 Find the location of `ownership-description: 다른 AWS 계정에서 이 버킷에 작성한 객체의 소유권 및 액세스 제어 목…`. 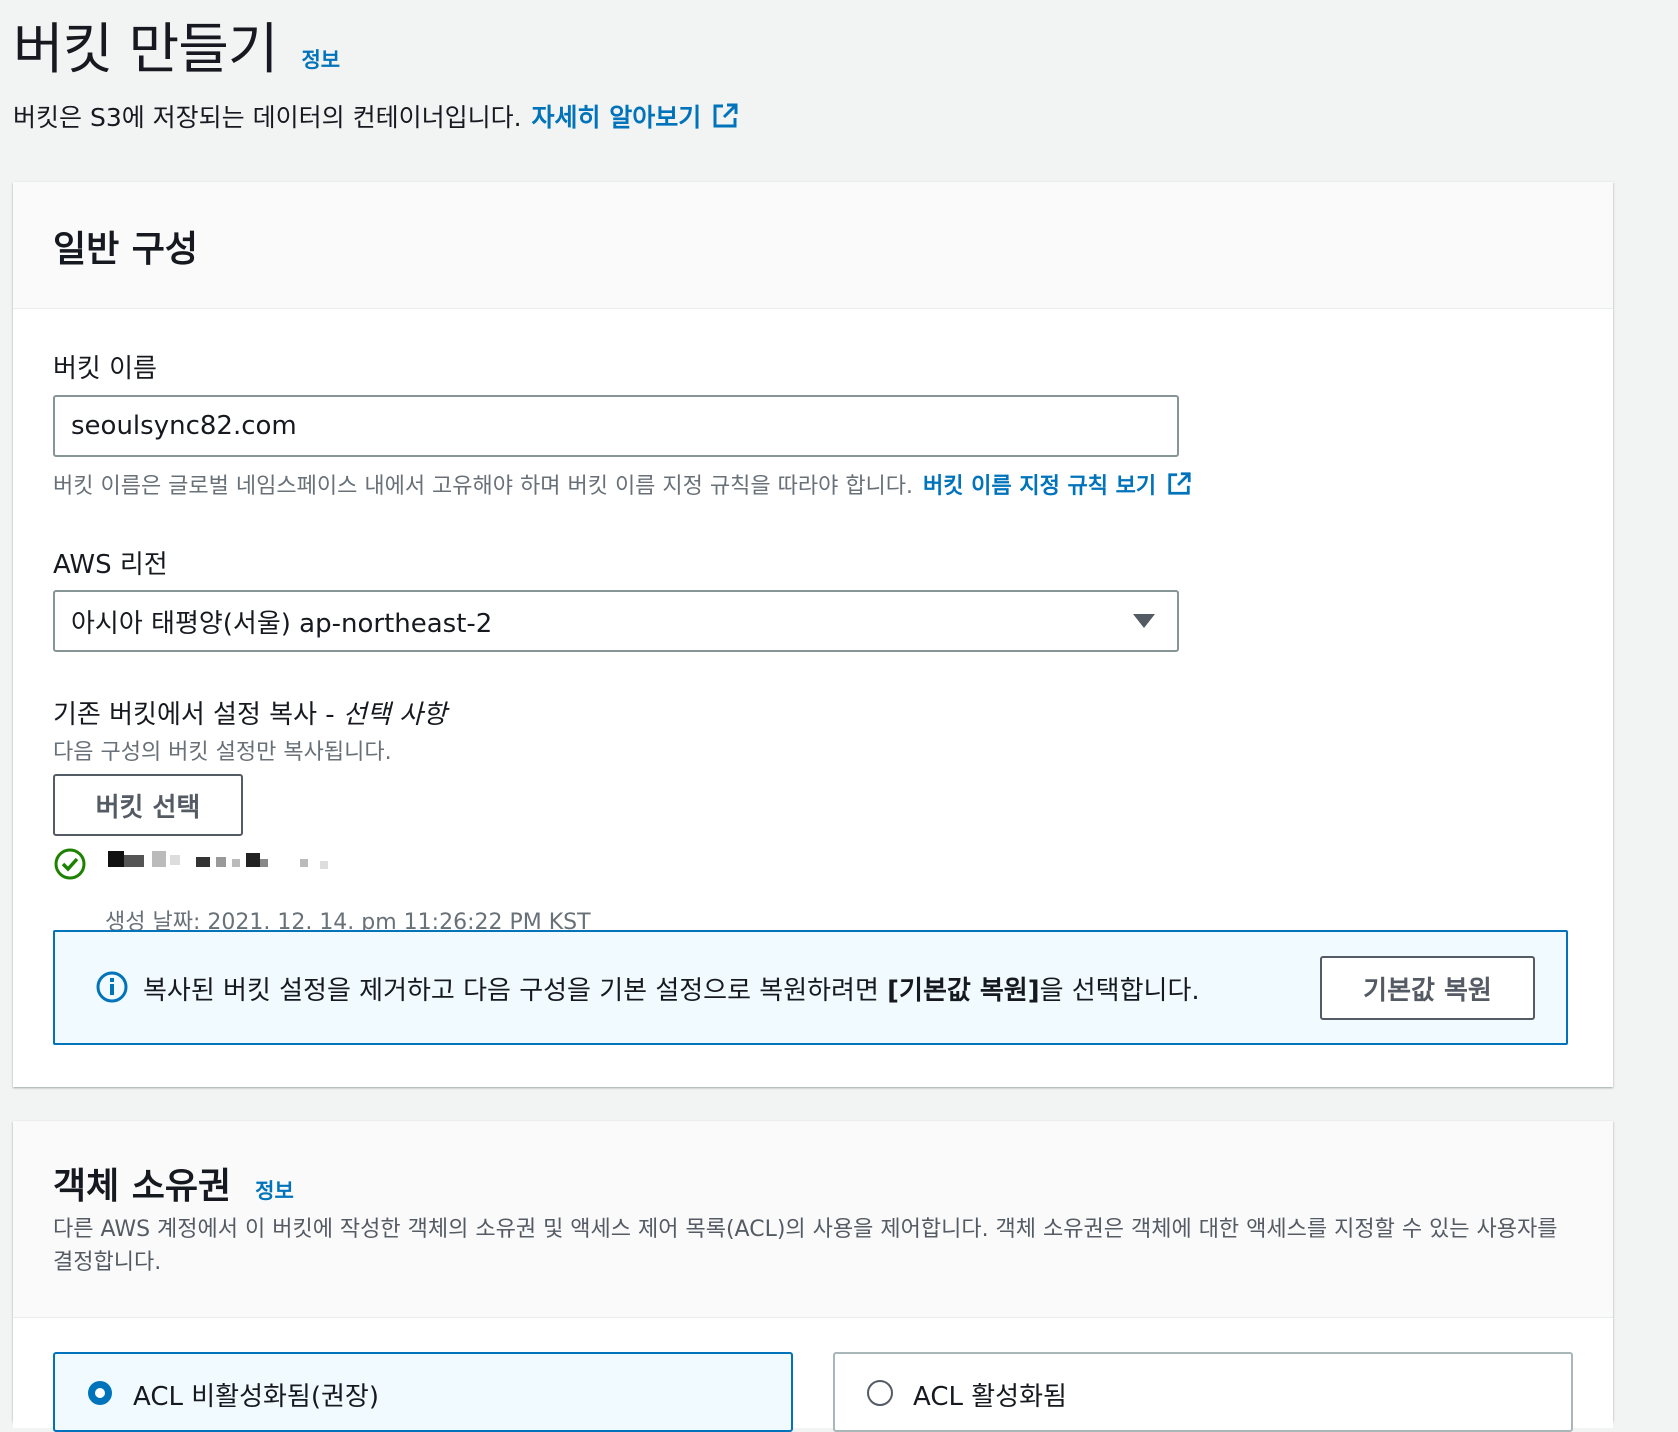

ownership-description: 다른 AWS 계정에서 이 버킷에 작성한 객체의 소유권 및 액세스 제어 목… is located at coordinates (805, 1246).